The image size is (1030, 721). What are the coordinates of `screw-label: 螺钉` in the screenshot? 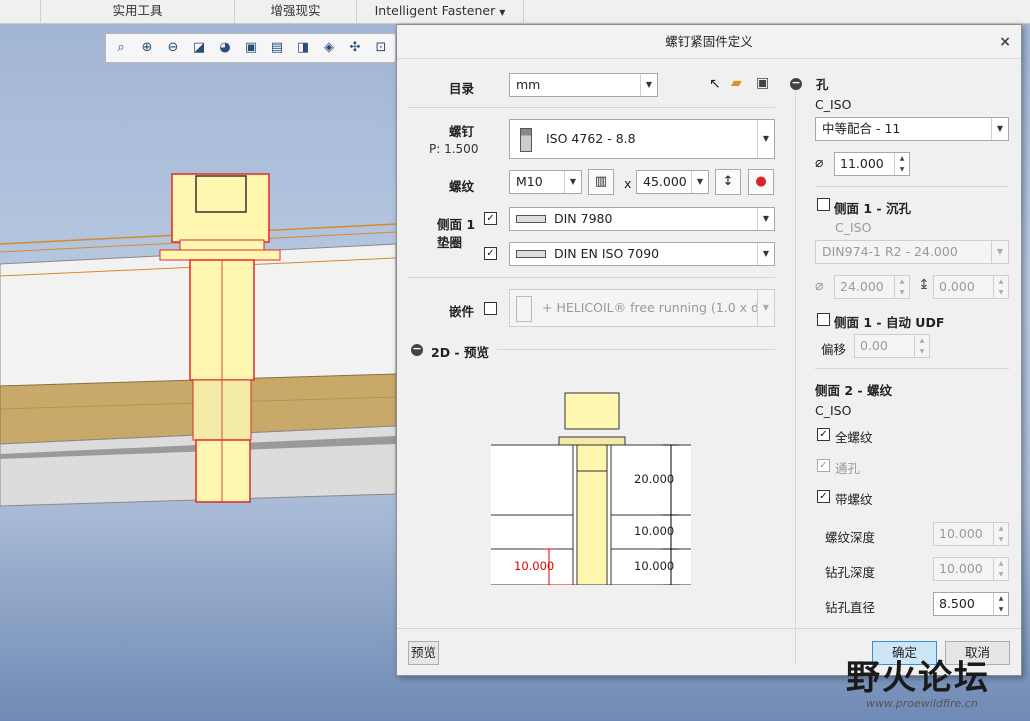 It's located at (462, 131).